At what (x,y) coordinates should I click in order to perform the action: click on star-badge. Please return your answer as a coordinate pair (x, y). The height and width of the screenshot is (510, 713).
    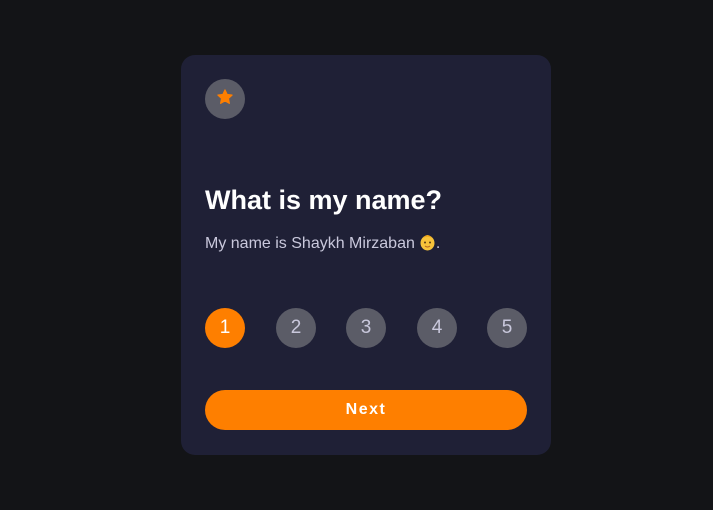
    Looking at the image, I should click on (225, 99).